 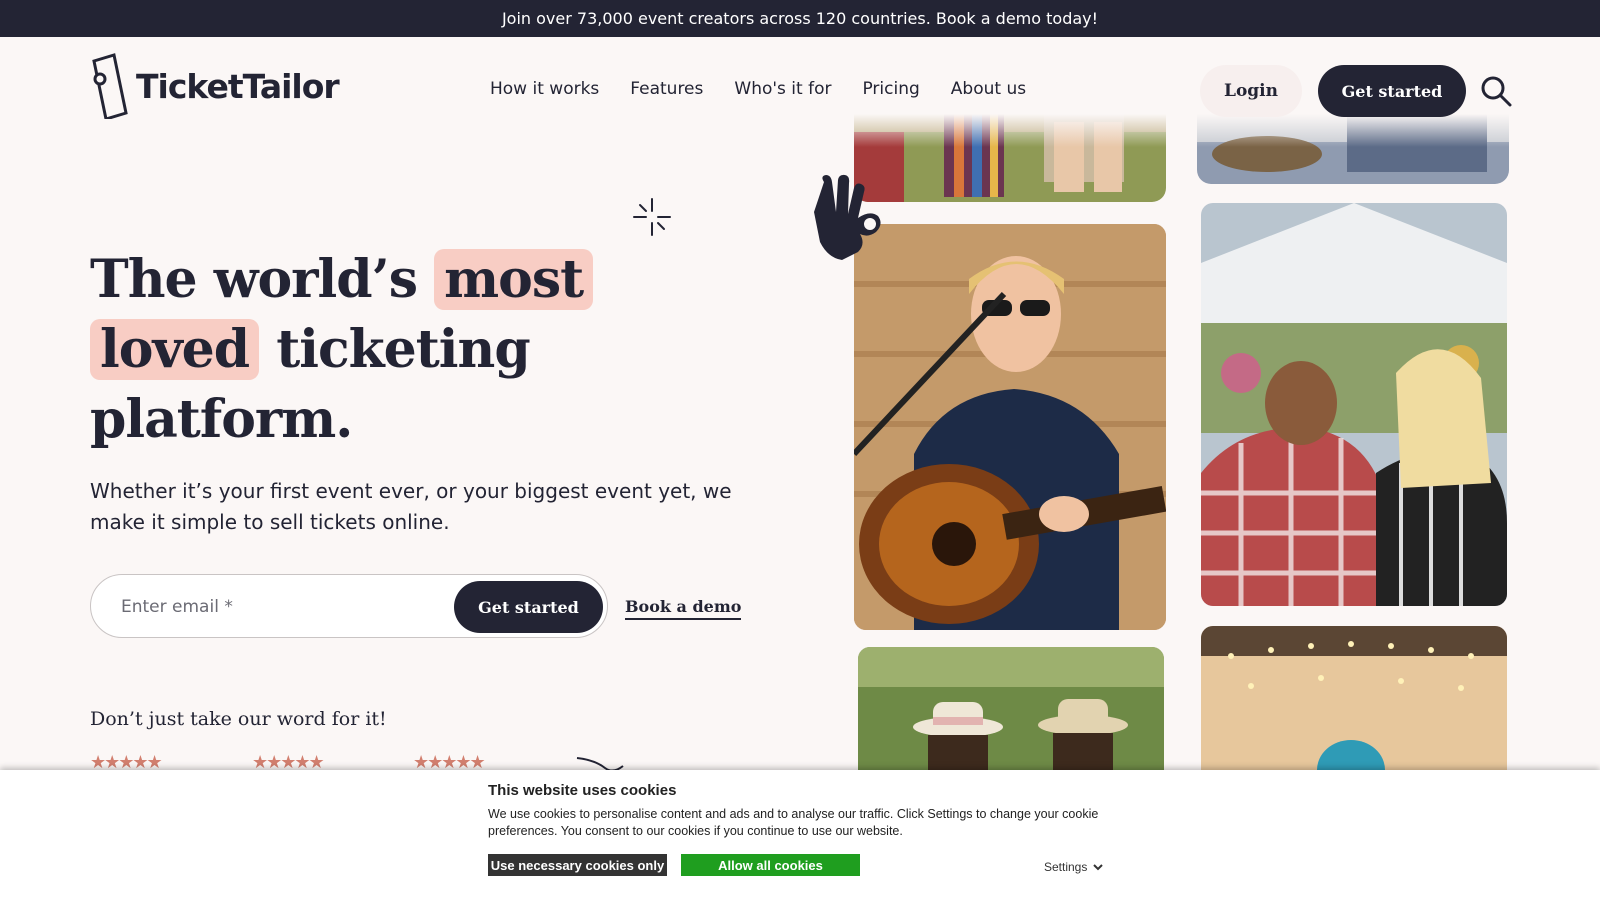 What do you see at coordinates (1496, 91) in the screenshot?
I see `search-icon` at bounding box center [1496, 91].